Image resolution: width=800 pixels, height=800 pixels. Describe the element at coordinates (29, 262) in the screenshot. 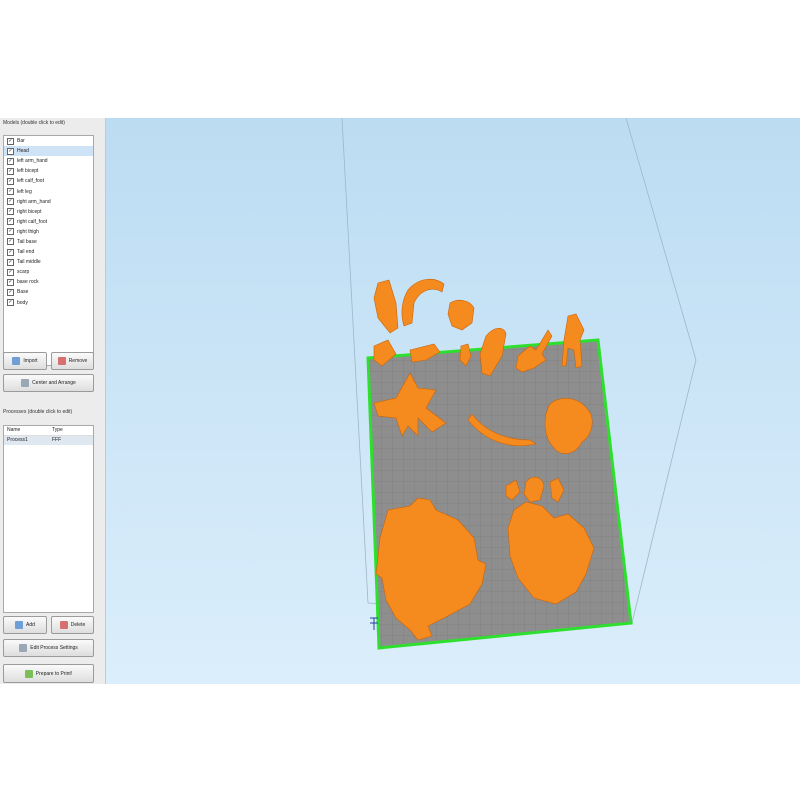

I see `model-label: Tail middle` at that location.